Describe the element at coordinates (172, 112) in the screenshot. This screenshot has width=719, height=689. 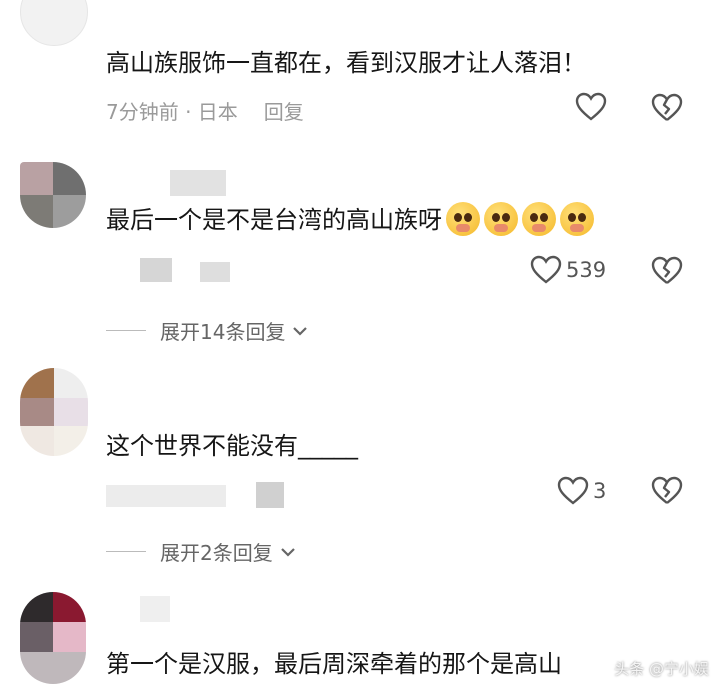
I see `comment-time-location: 7分钟前 · 日本` at that location.